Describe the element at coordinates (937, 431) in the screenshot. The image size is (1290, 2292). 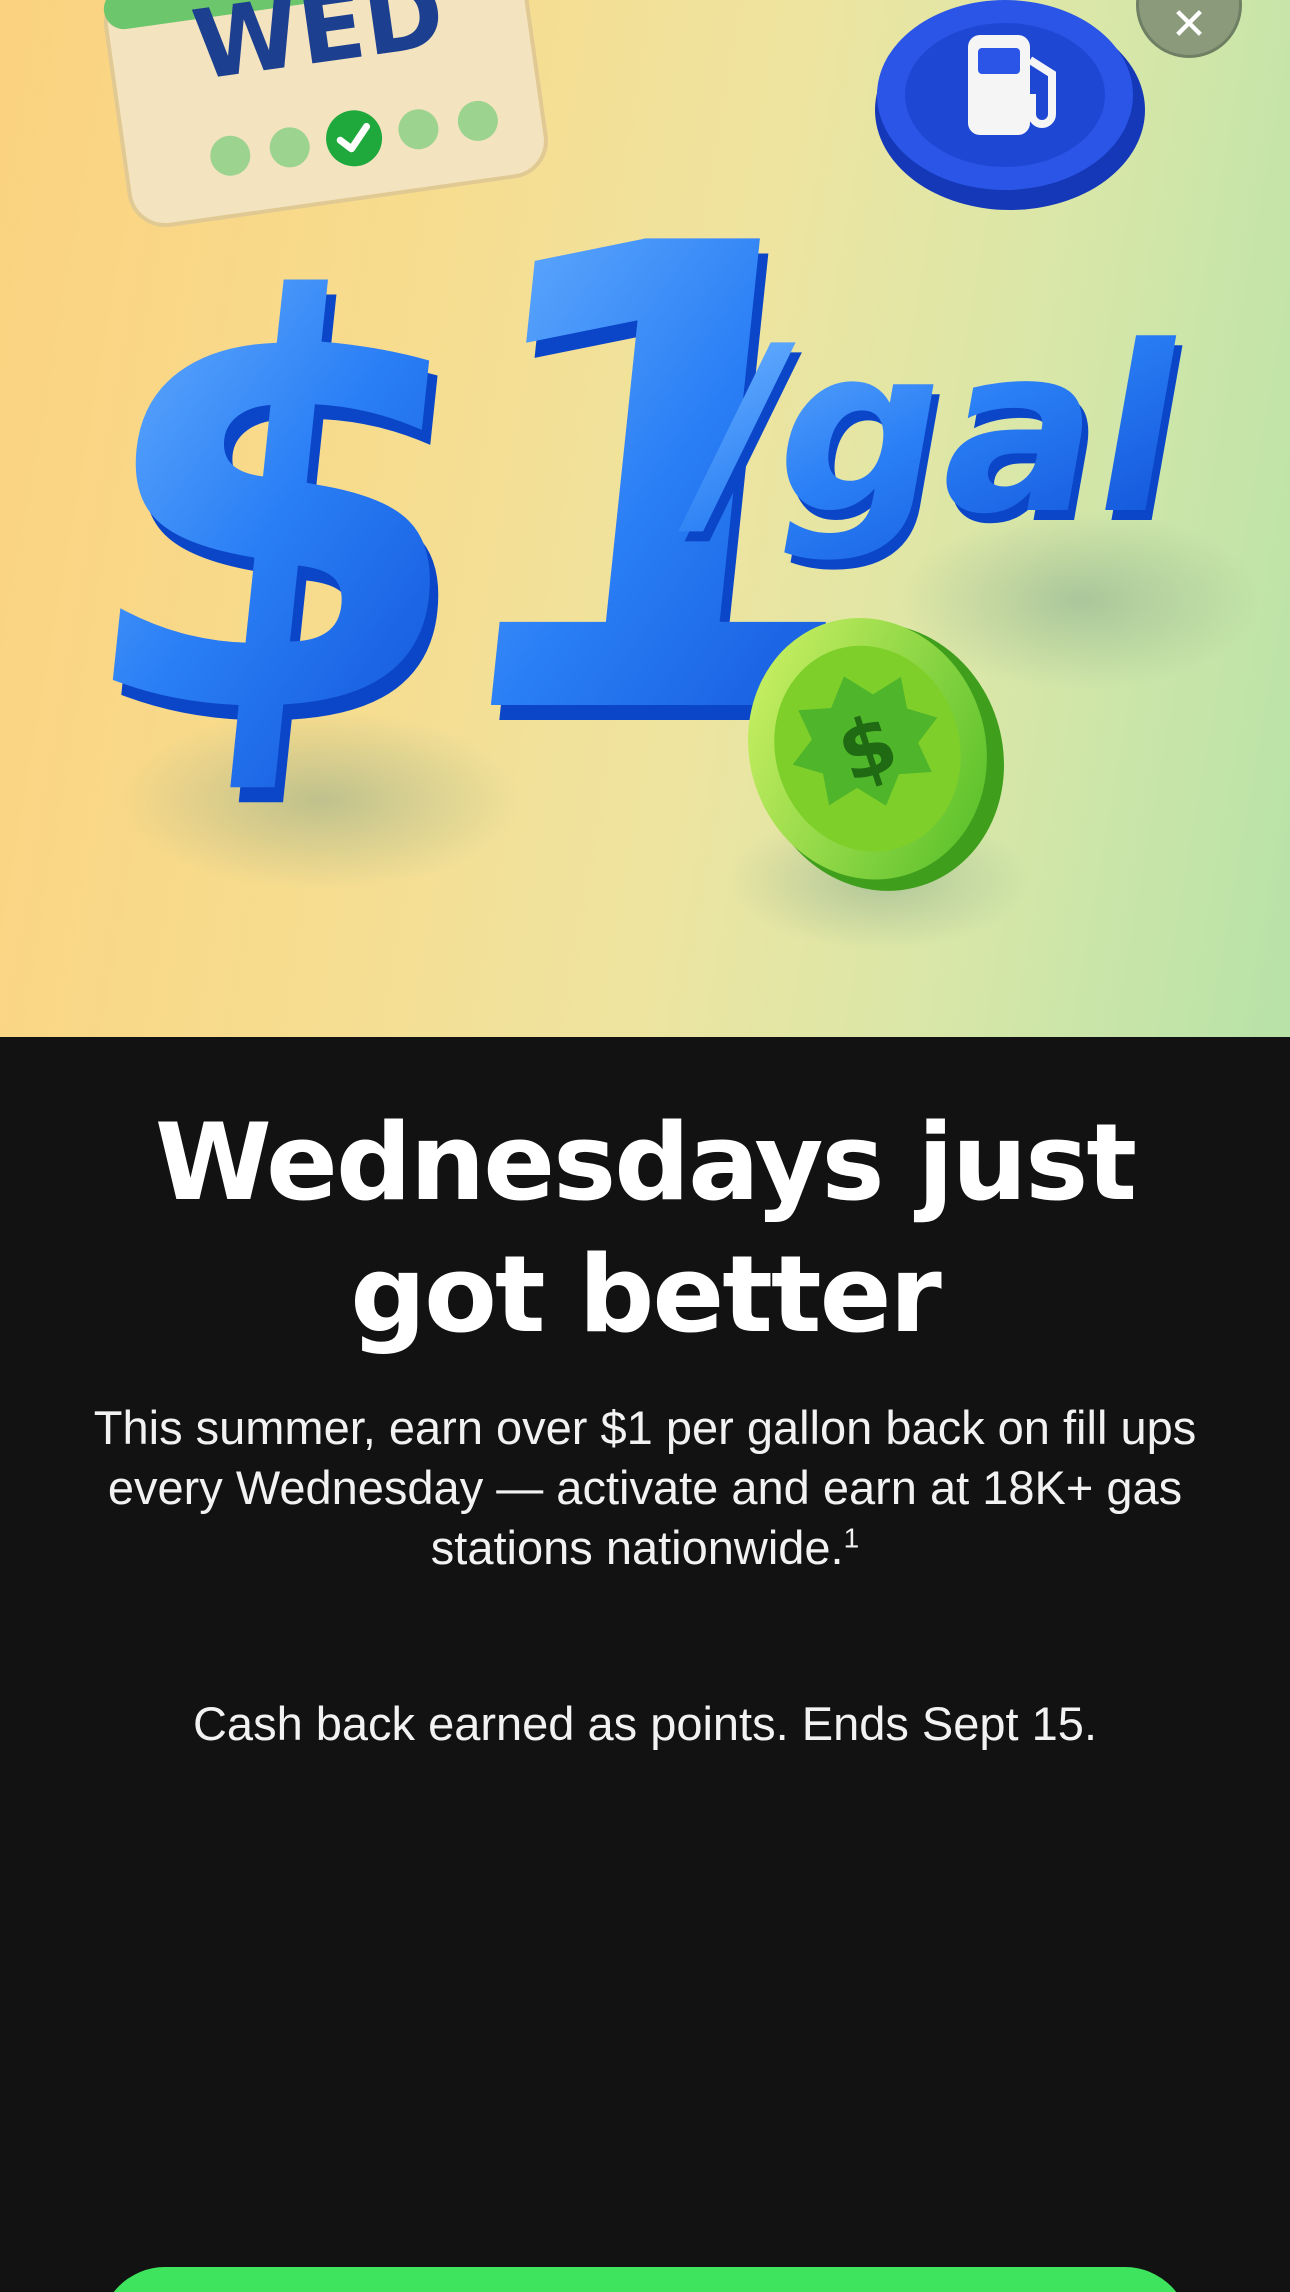
I see `svg-text: /gal` at that location.